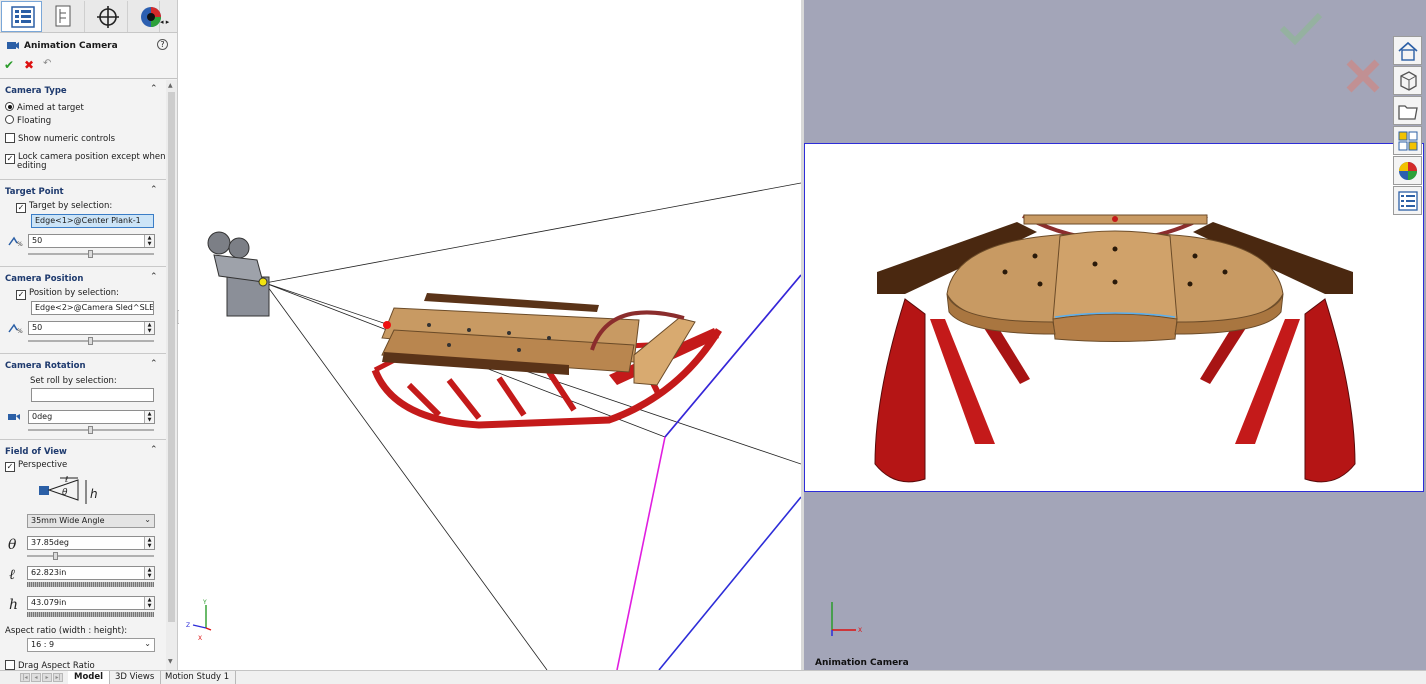 This screenshot has width=1426, height=684. What do you see at coordinates (162, 44) in the screenshot?
I see `help-icon: ?` at bounding box center [162, 44].